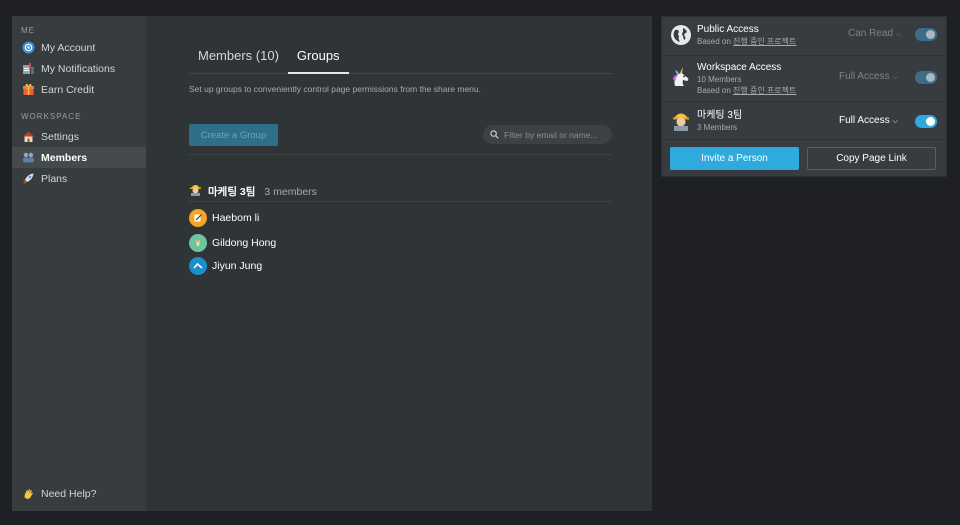 This screenshot has height=525, width=960. I want to click on permission-value: Can Read, so click(871, 33).